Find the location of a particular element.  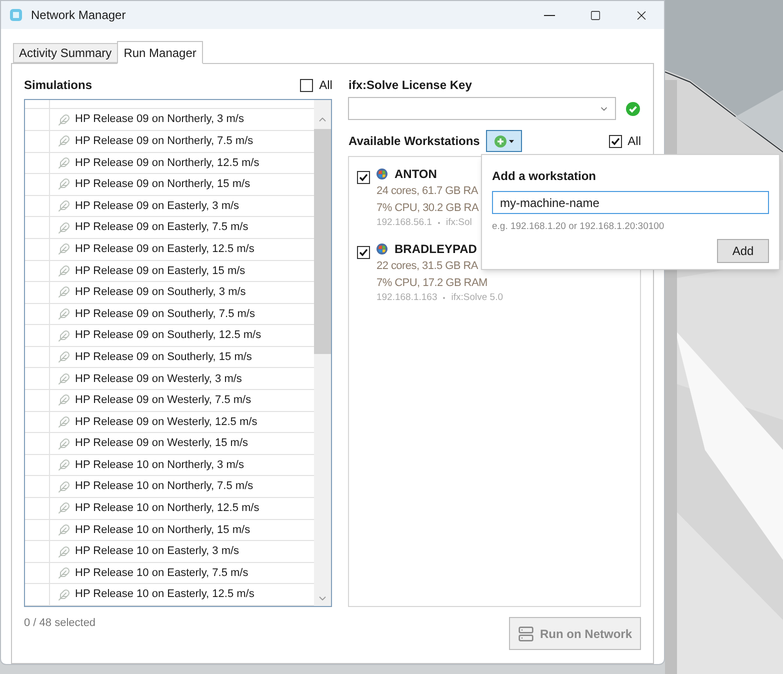

add-button: Add is located at coordinates (743, 251).